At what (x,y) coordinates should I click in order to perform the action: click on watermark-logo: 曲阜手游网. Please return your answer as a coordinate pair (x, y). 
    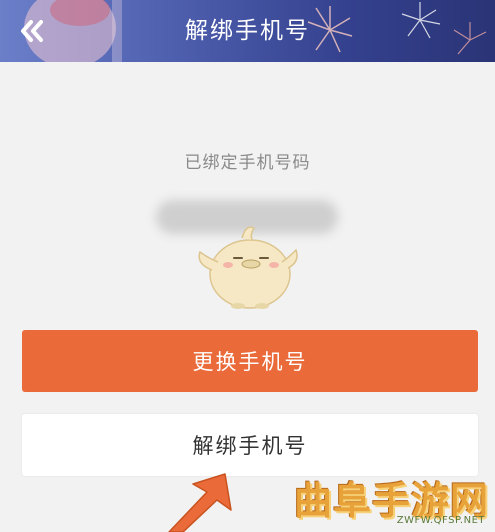
    Looking at the image, I should click on (391, 500).